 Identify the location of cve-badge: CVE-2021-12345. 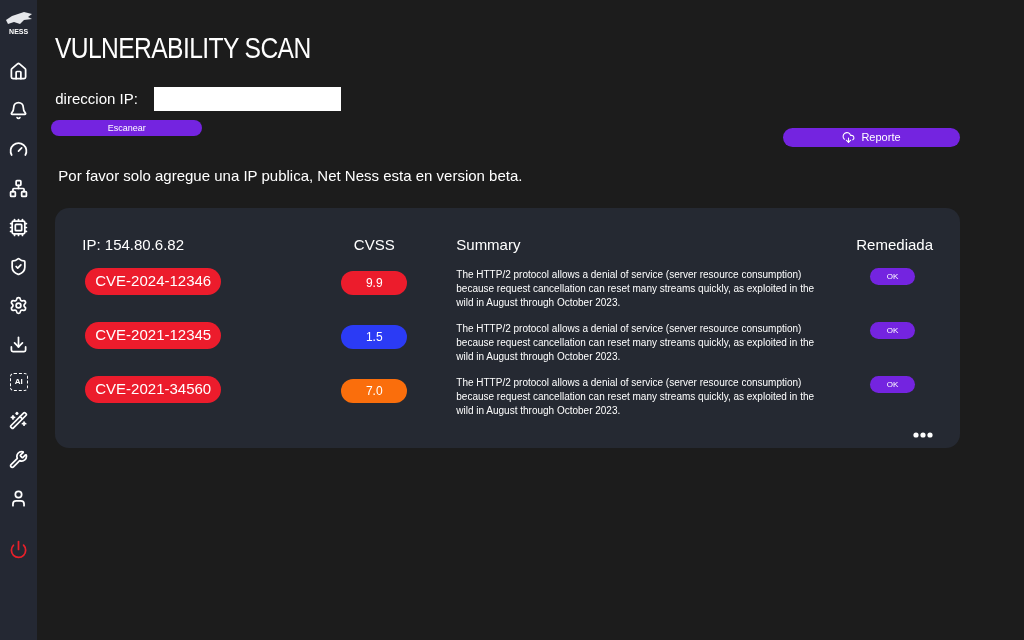
(153, 335).